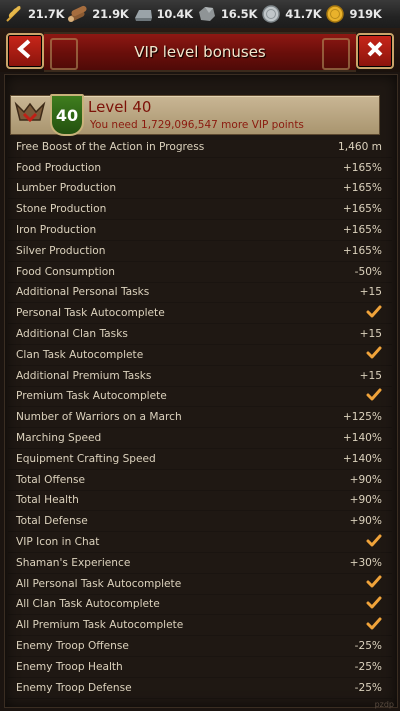 This screenshot has width=400, height=711. I want to click on bonus-row: VIP Icon in Chat, so click(200, 542).